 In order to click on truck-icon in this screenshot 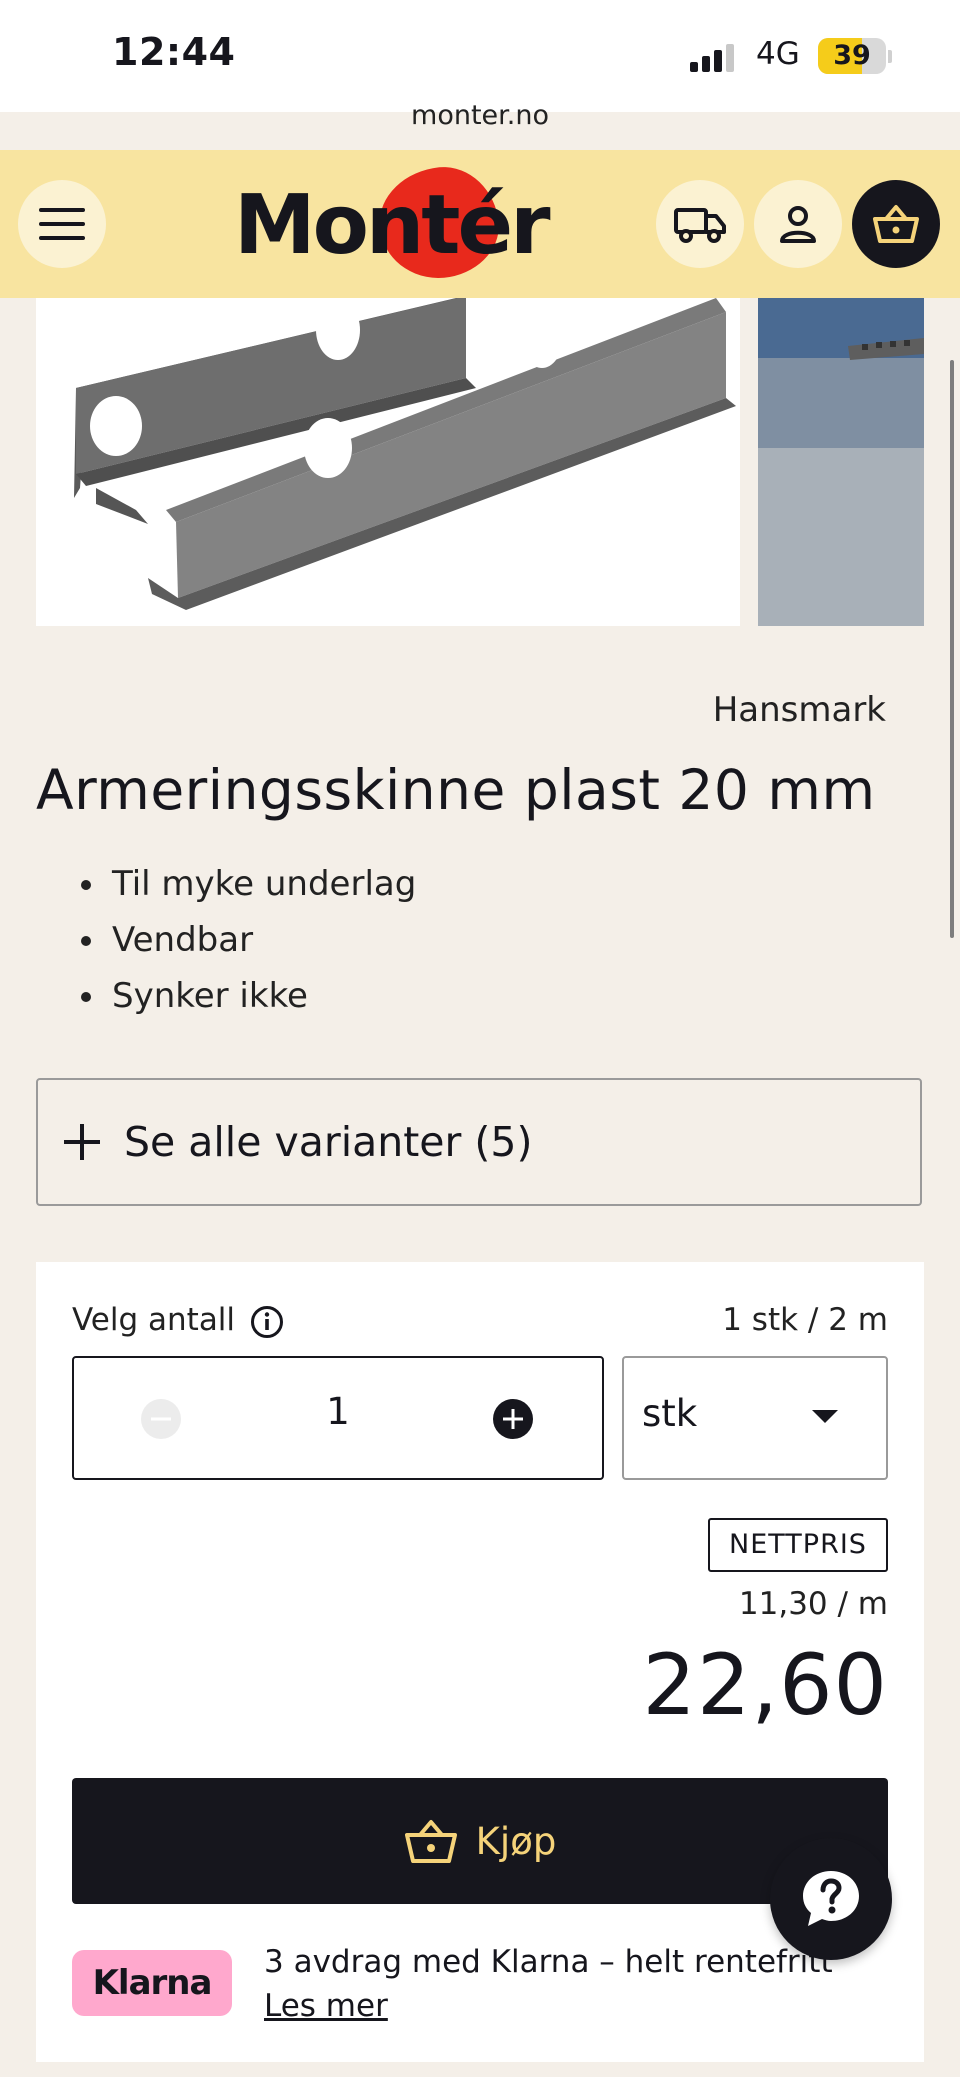, I will do `click(700, 225)`.